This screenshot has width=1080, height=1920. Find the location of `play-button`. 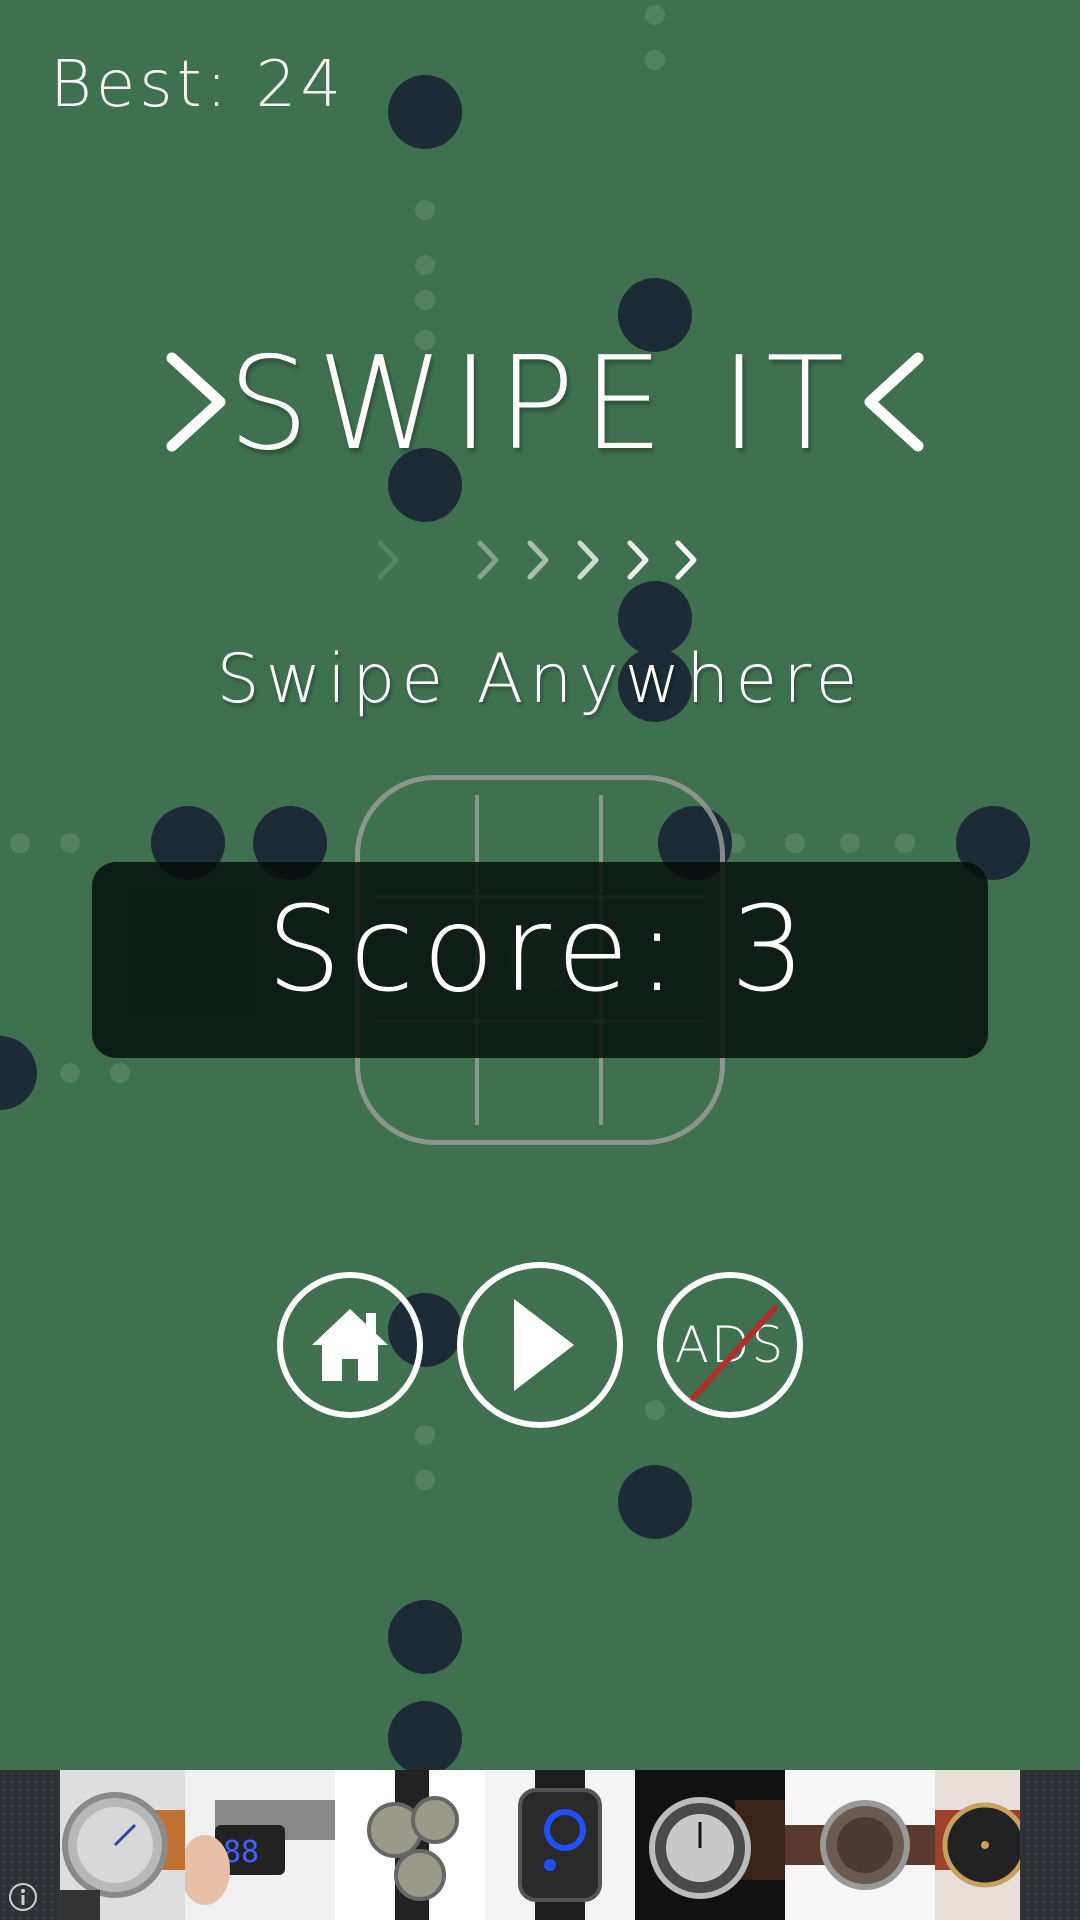

play-button is located at coordinates (540, 1345).